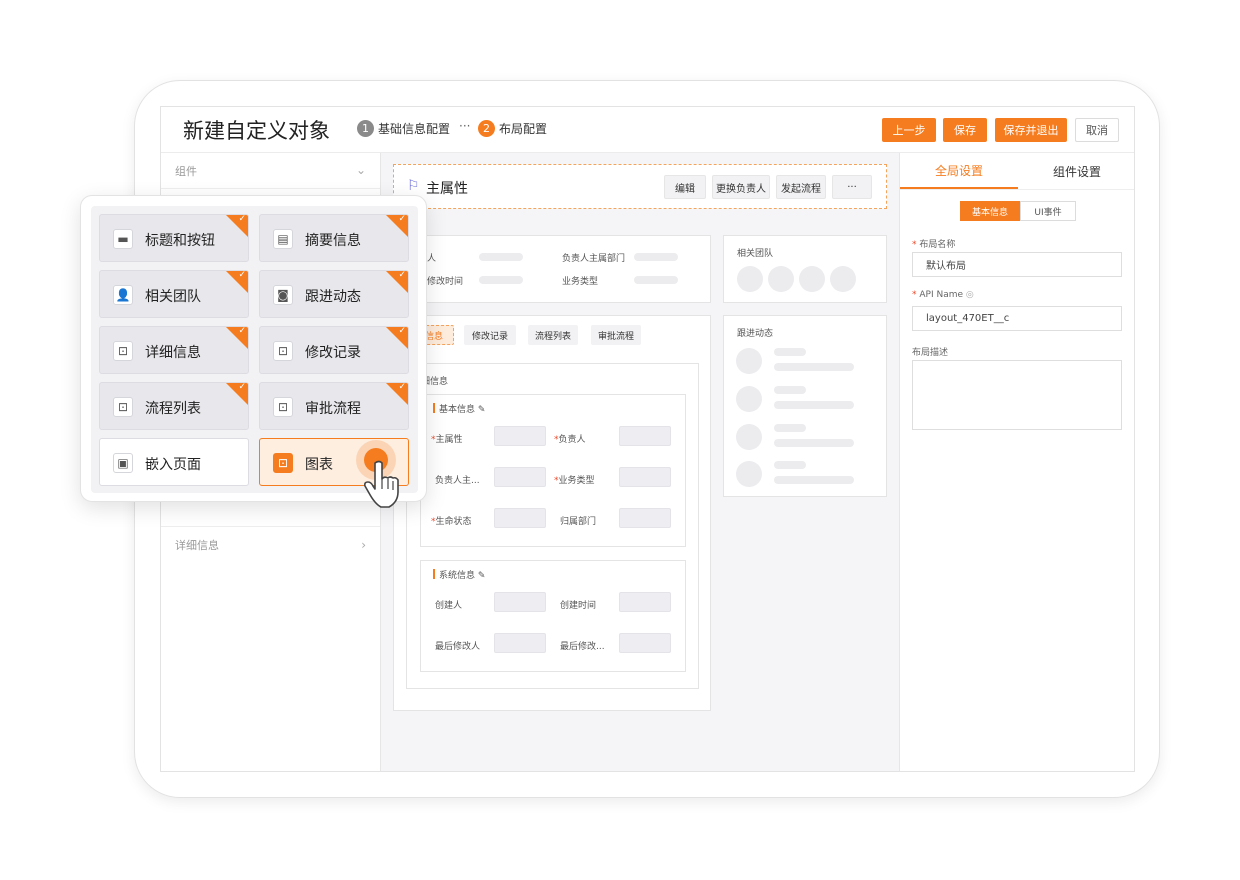  What do you see at coordinates (1097, 130) in the screenshot?
I see `cancel-button: 取消` at bounding box center [1097, 130].